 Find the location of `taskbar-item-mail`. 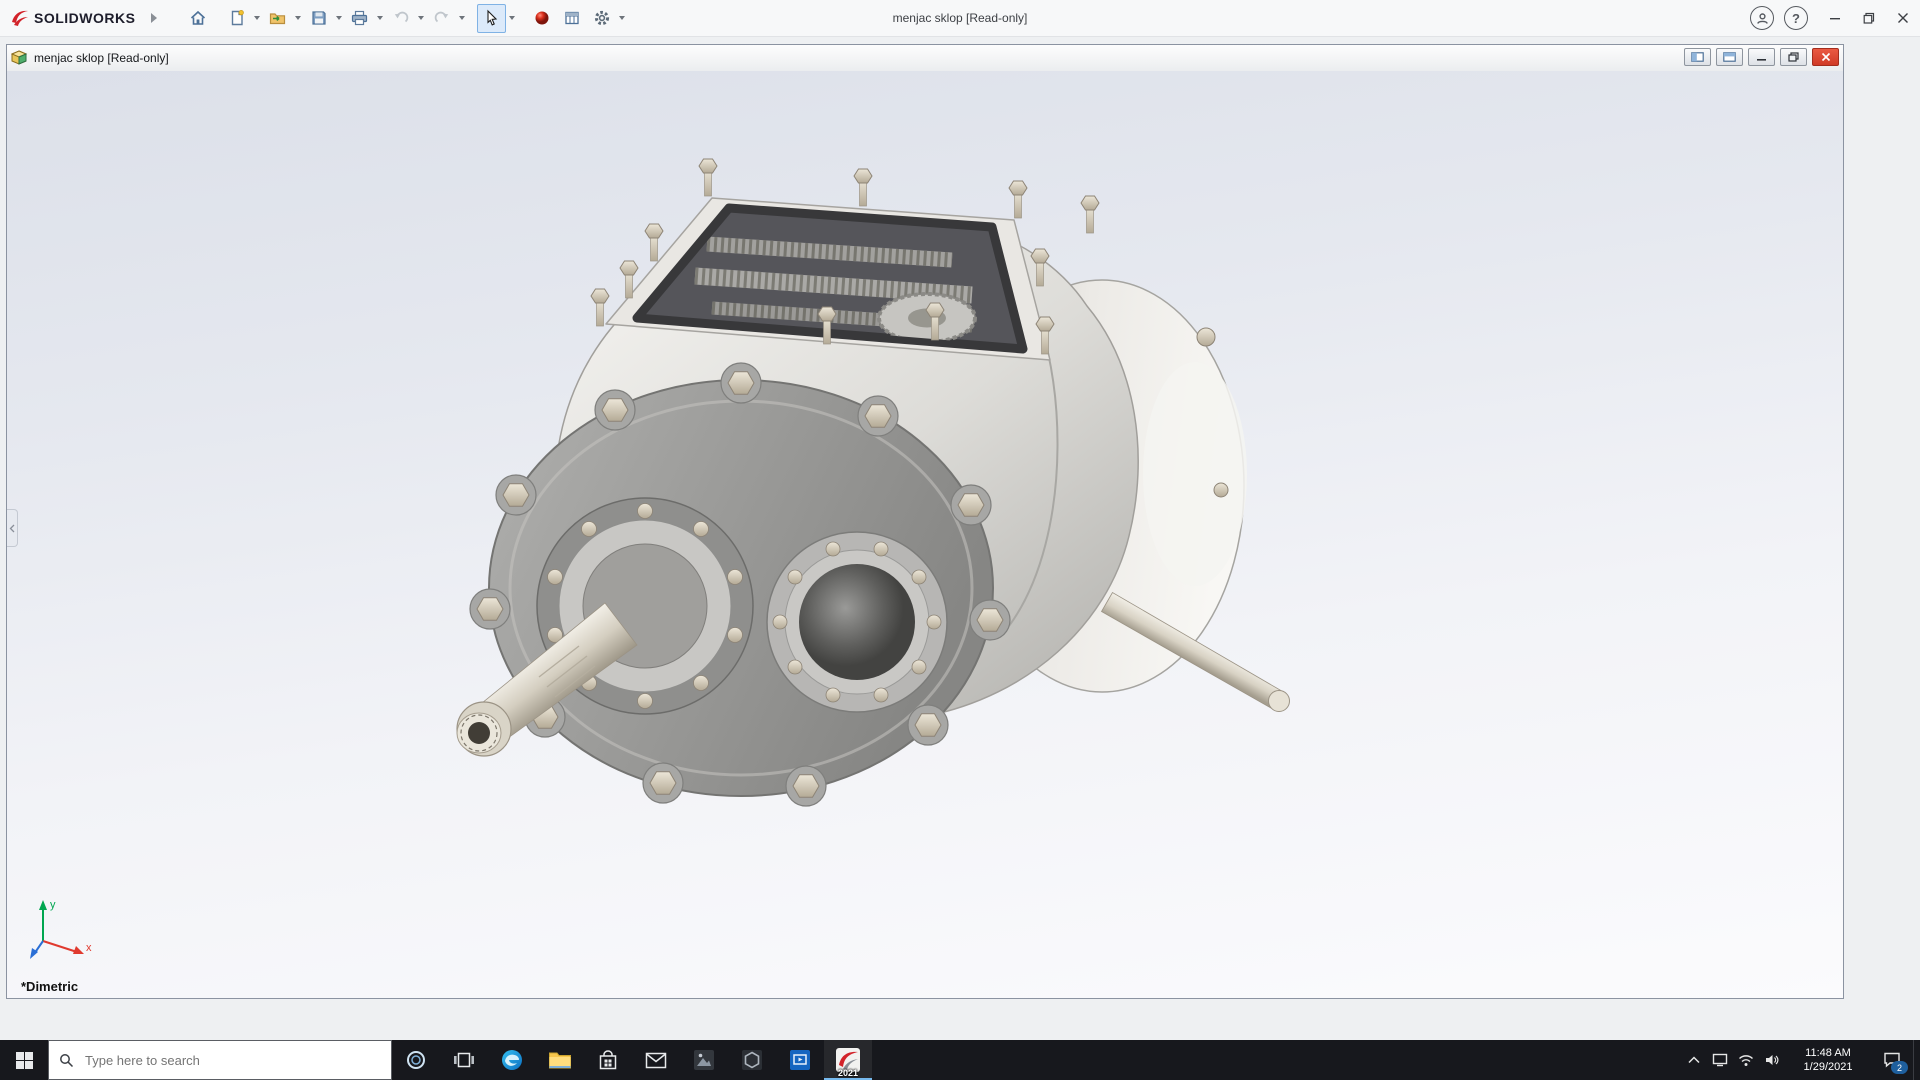

taskbar-item-mail is located at coordinates (656, 1060).